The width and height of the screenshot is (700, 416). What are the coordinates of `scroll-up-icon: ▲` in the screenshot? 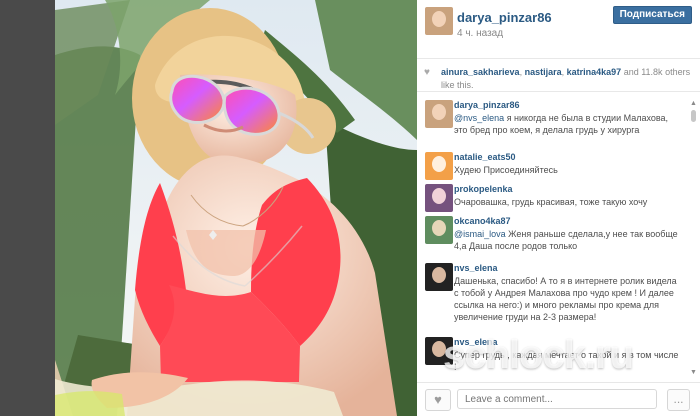 It's located at (693, 103).